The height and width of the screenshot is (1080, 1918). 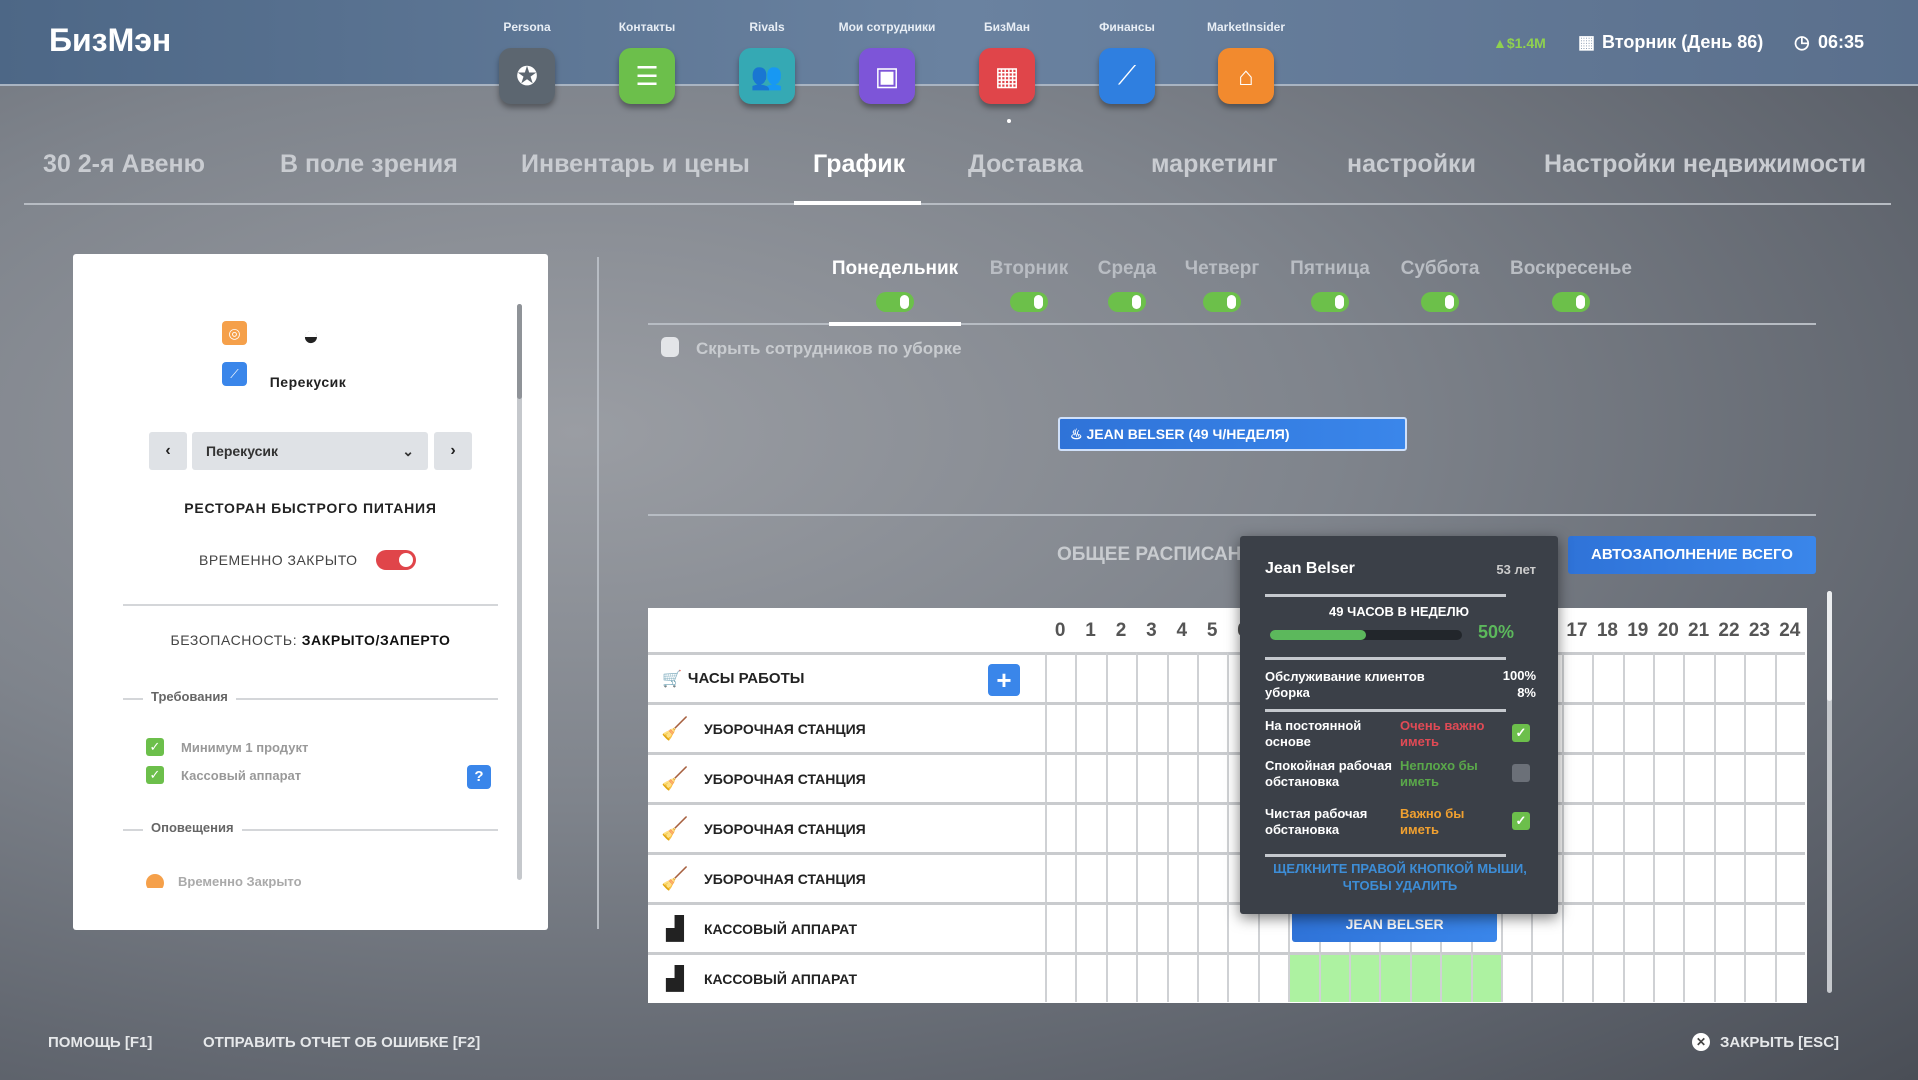 What do you see at coordinates (234, 333) in the screenshot?
I see `target-icon: ◎` at bounding box center [234, 333].